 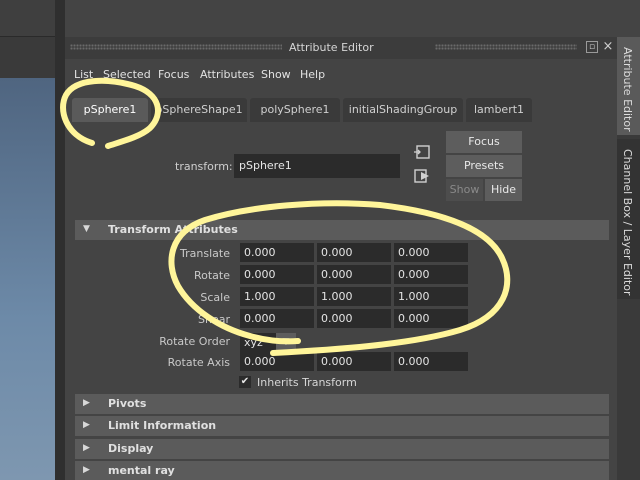 What do you see at coordinates (464, 190) in the screenshot?
I see `show-button: Show` at bounding box center [464, 190].